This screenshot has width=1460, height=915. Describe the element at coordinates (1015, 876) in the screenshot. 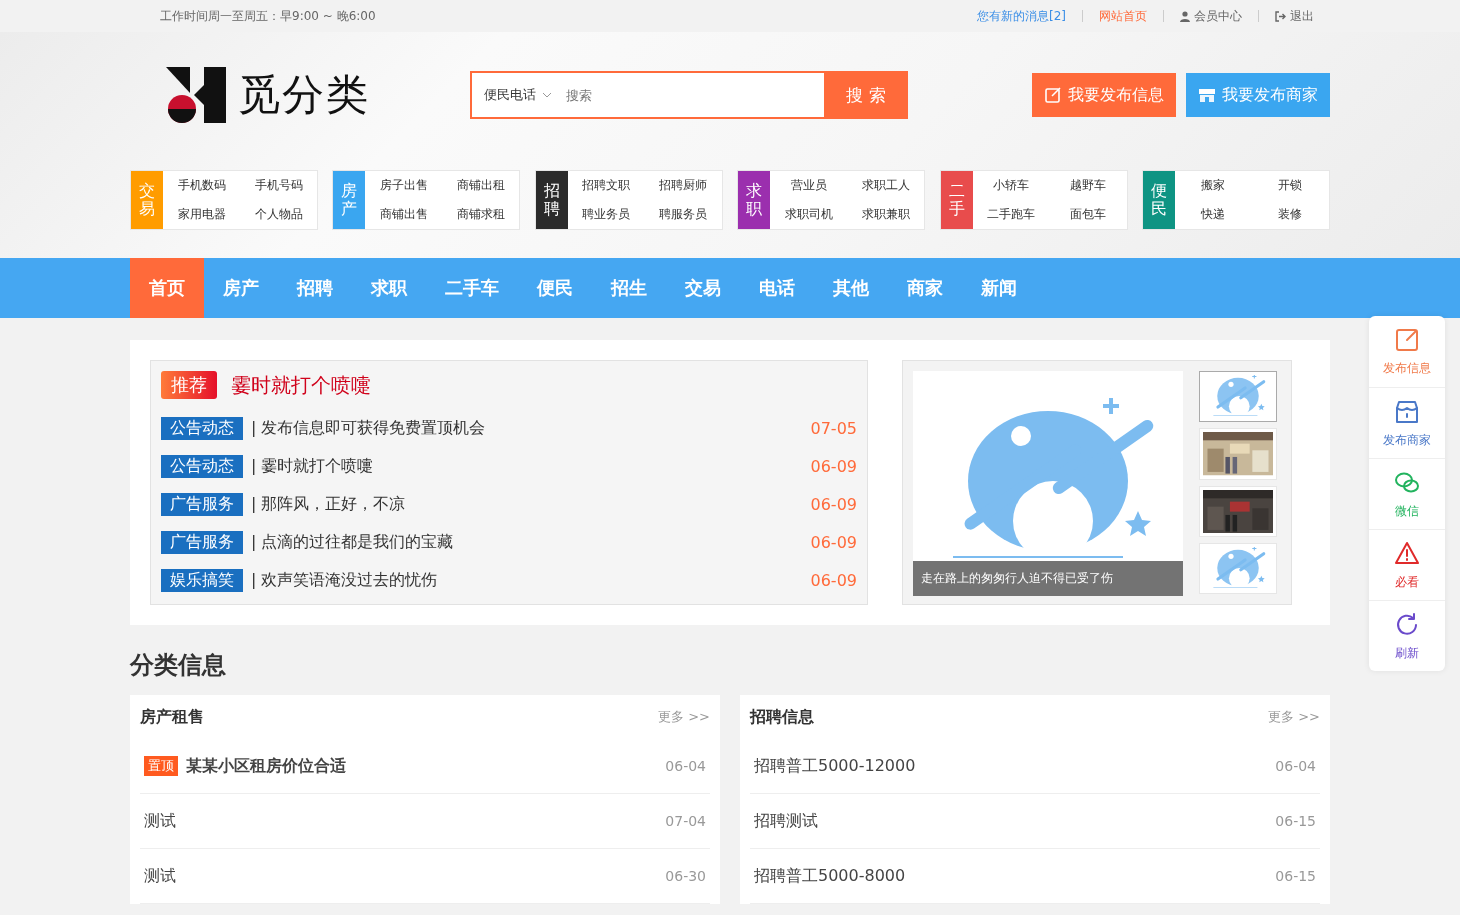

I see `list-item-title: 招聘普工5000-8000` at that location.